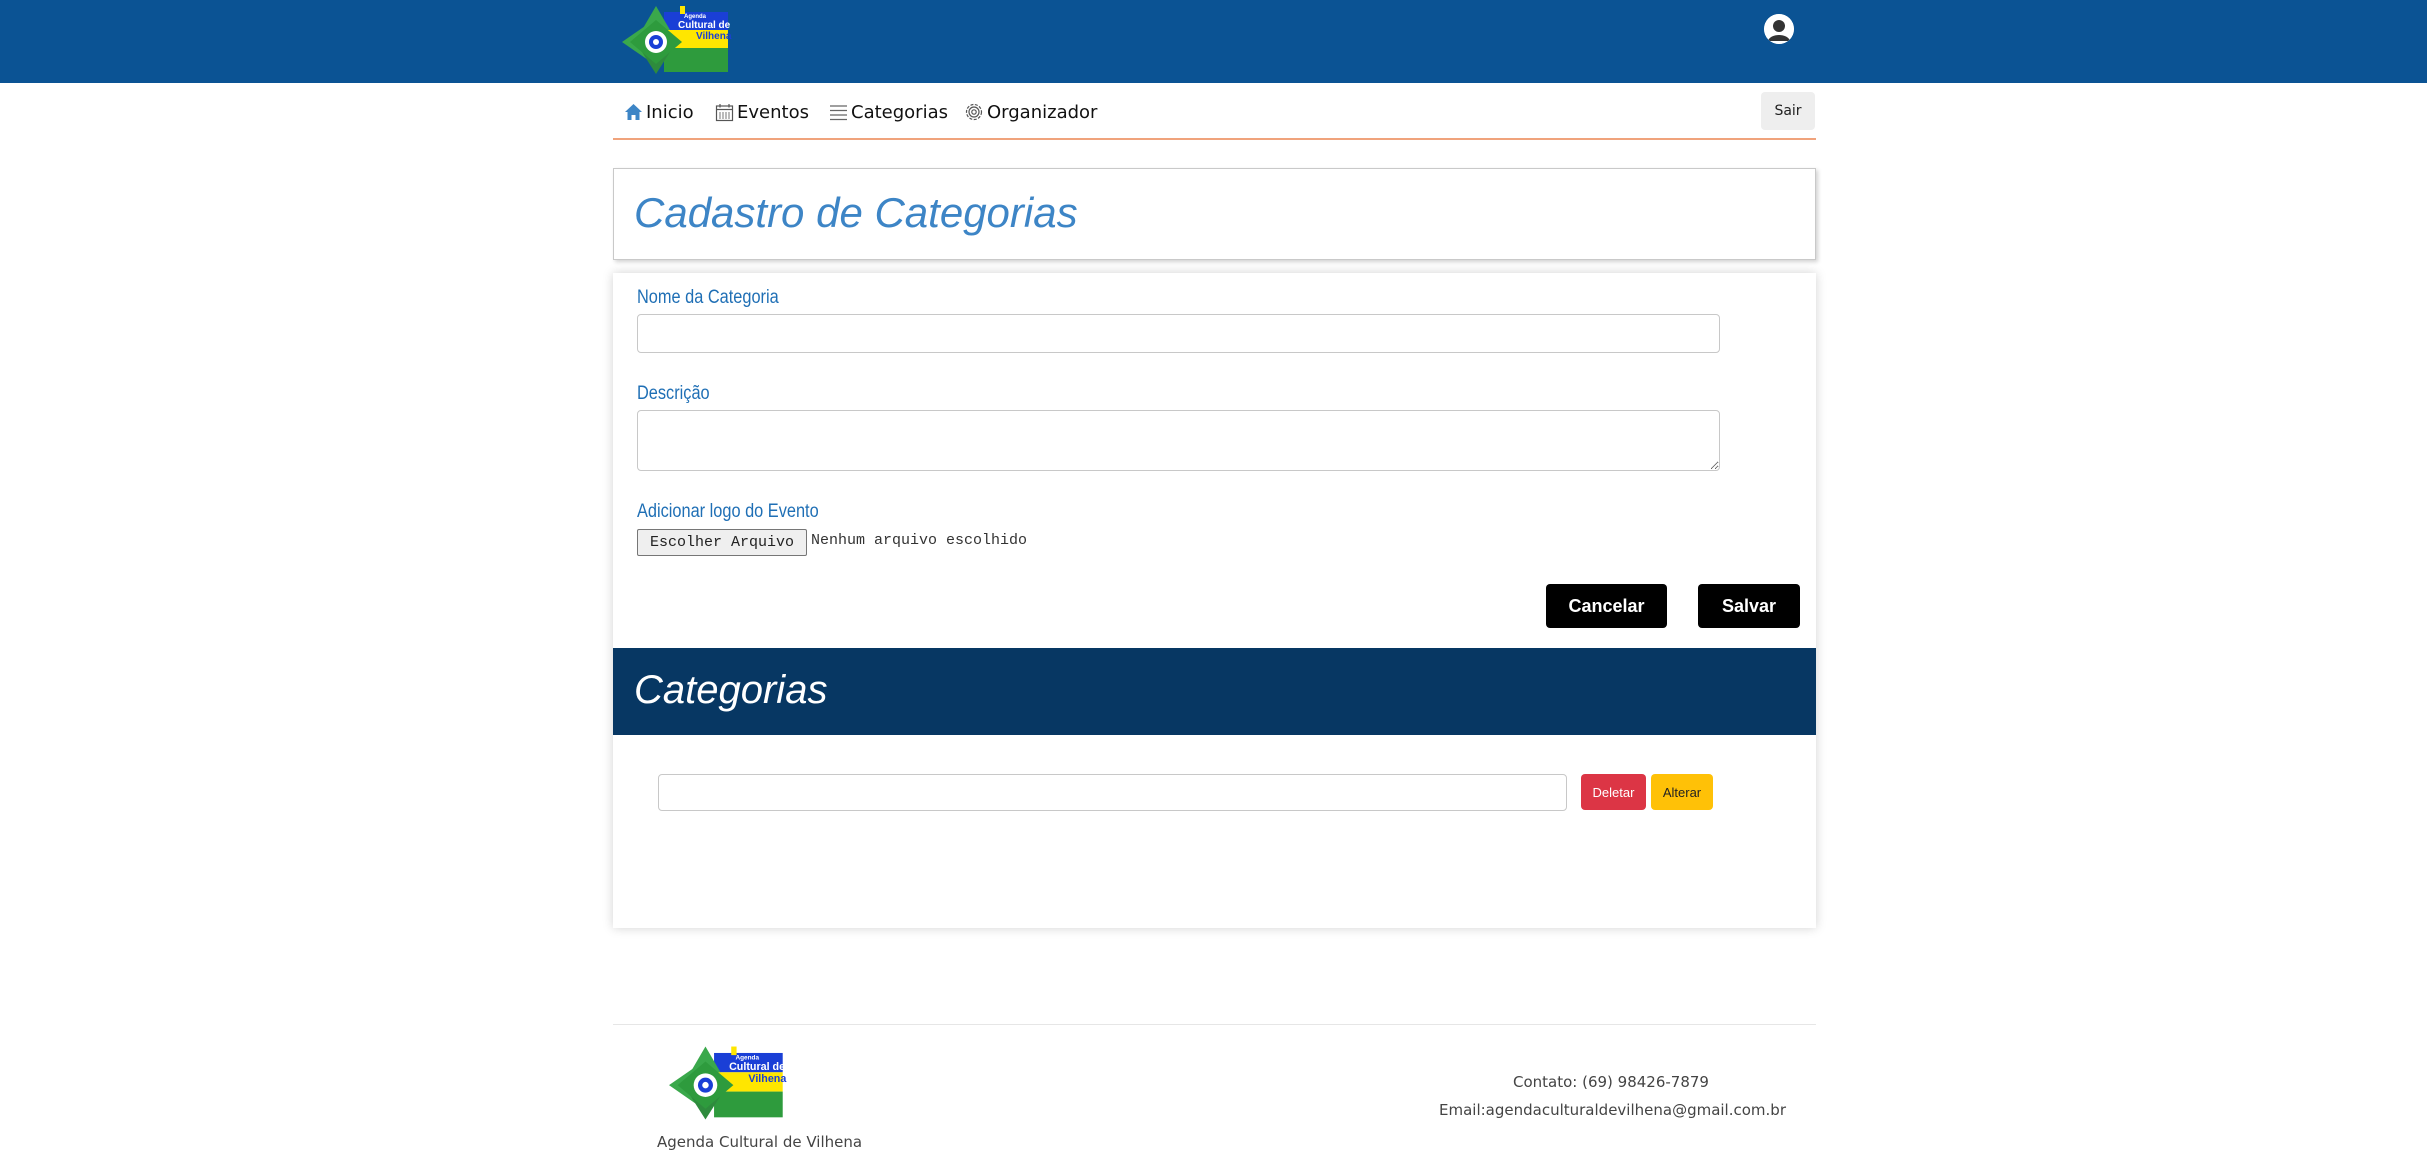 This screenshot has width=2427, height=1159. I want to click on calendar-icon, so click(724, 112).